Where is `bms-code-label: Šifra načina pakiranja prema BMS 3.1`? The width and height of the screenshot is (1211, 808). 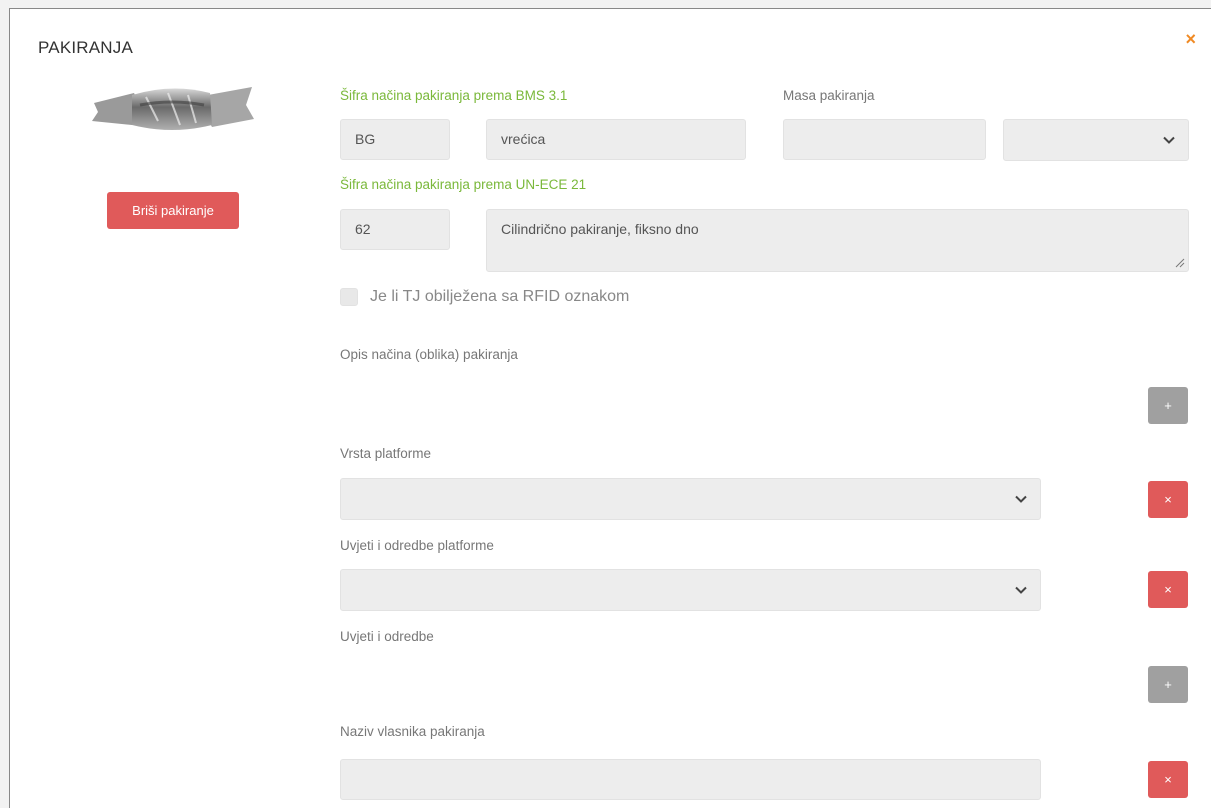
bms-code-label: Šifra načina pakiranja prema BMS 3.1 is located at coordinates (454, 95).